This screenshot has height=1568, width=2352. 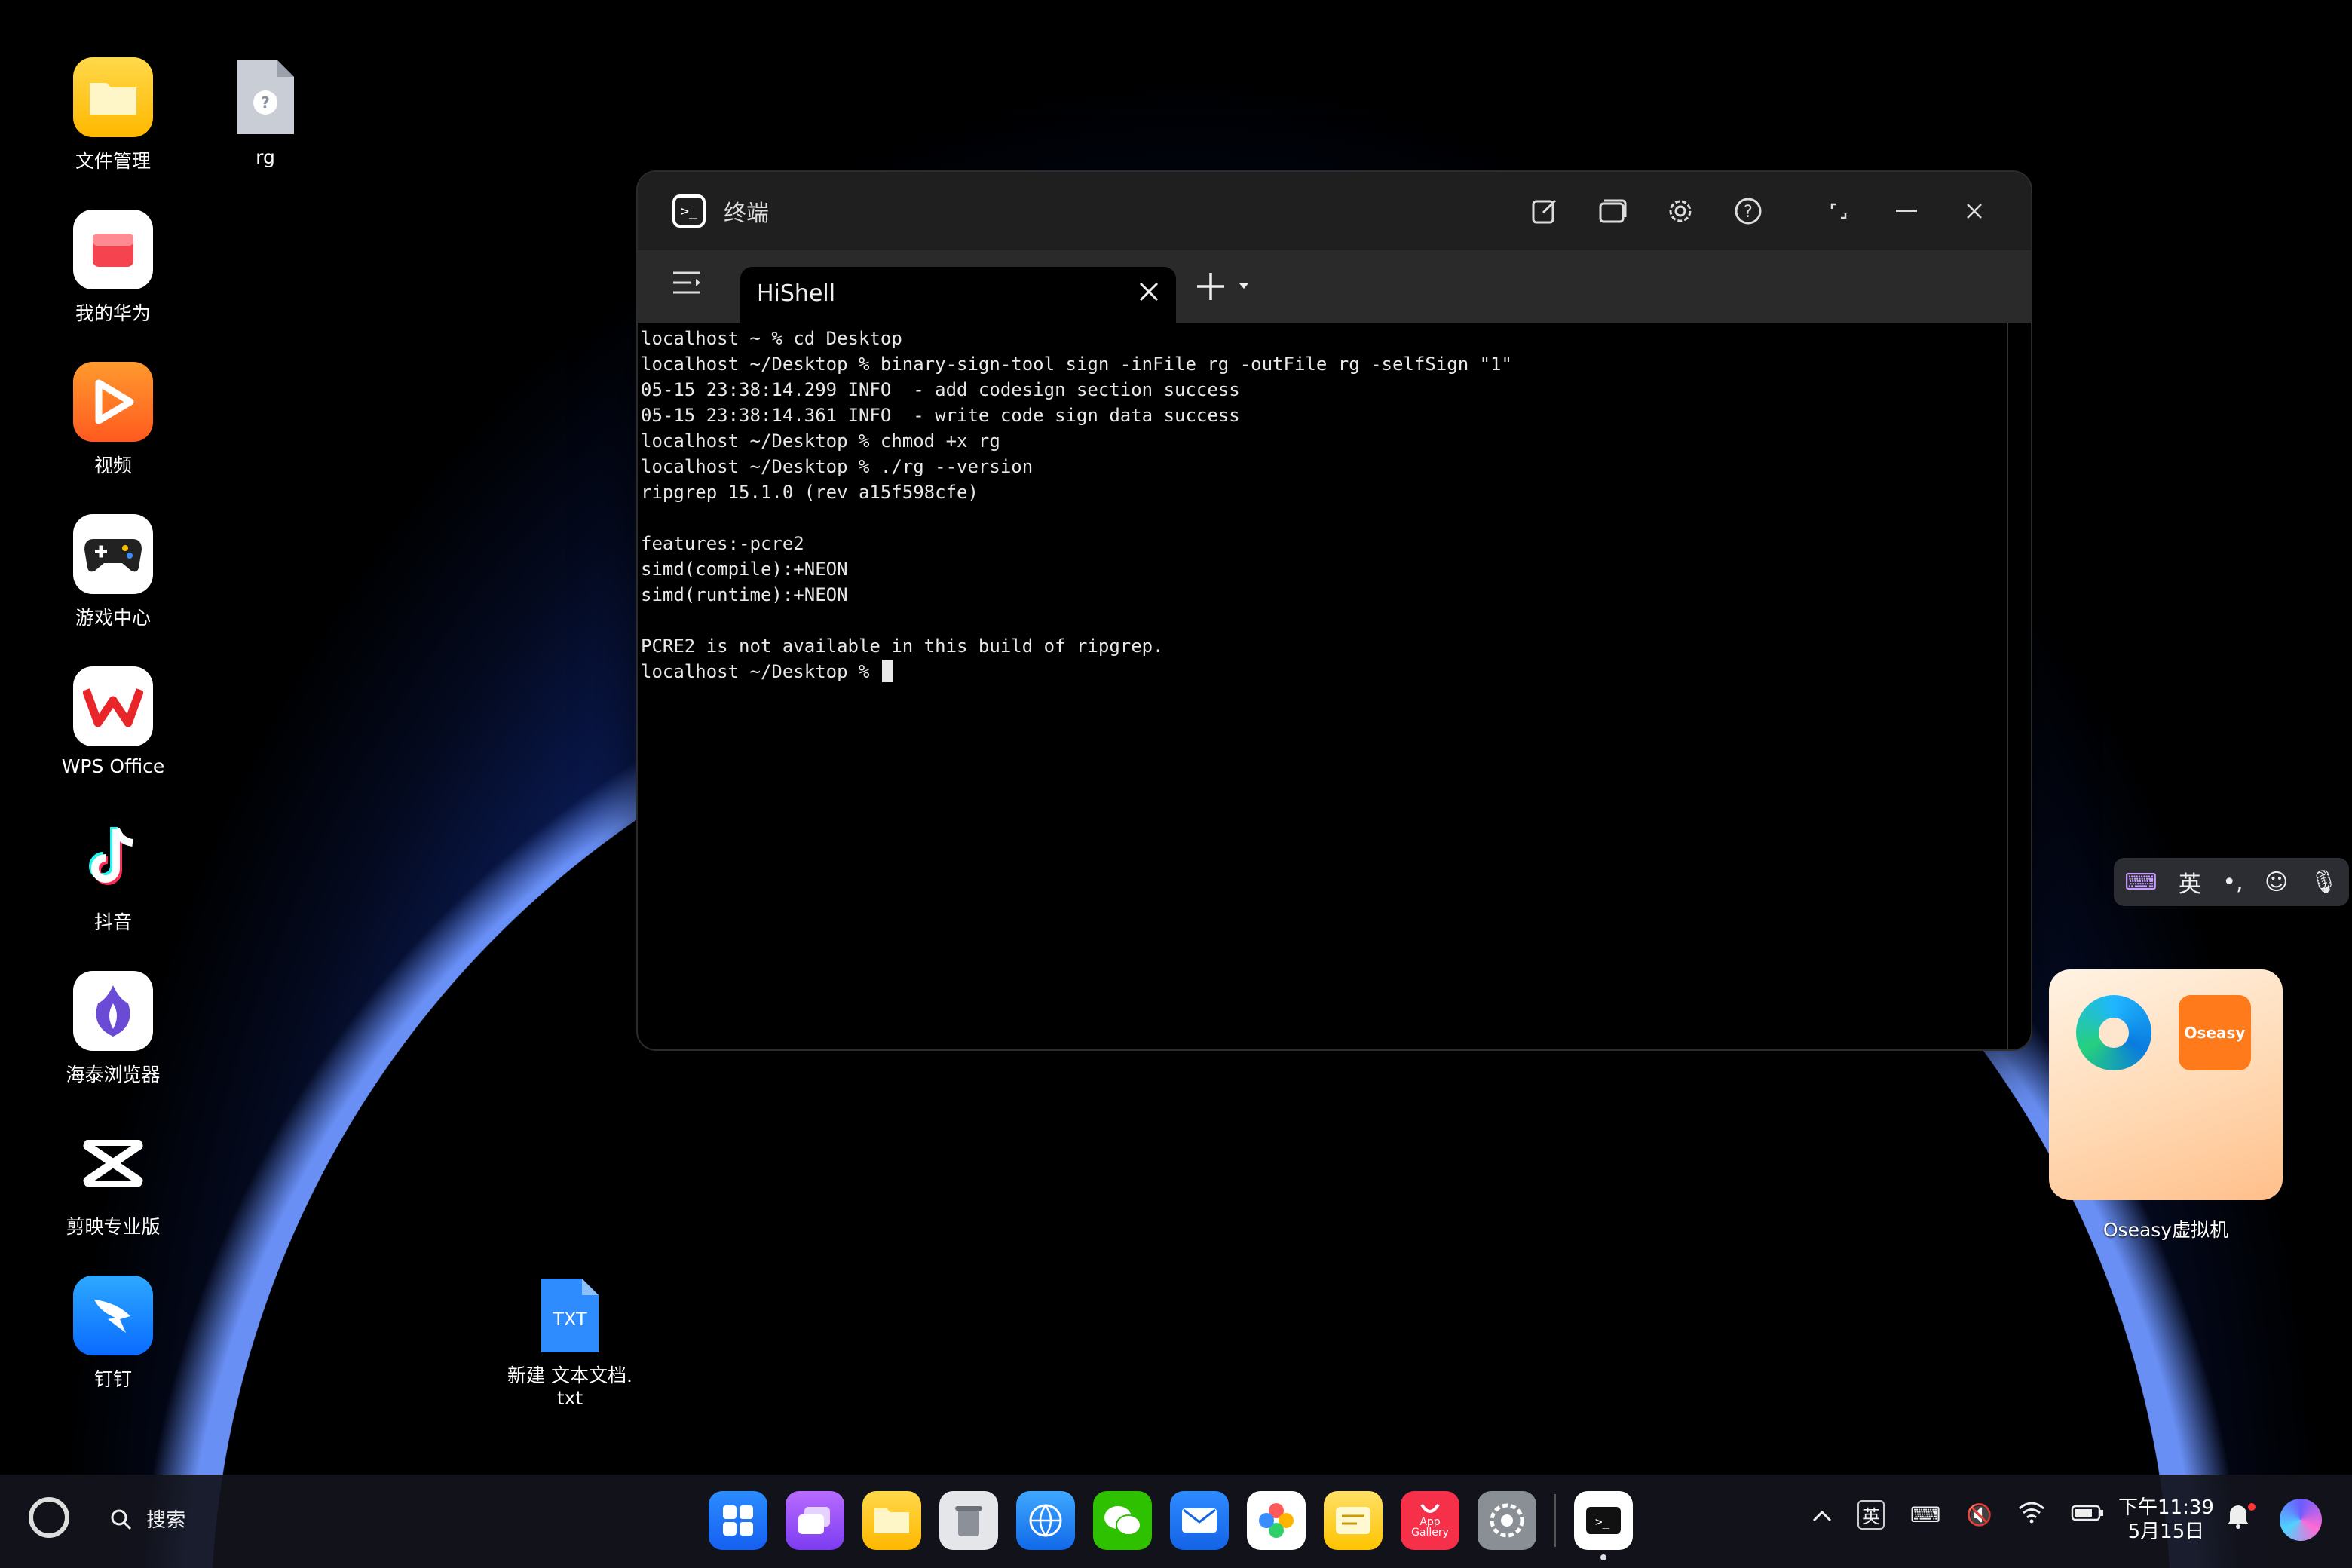 I want to click on desktop-icon-label: 抖音, so click(x=112, y=922).